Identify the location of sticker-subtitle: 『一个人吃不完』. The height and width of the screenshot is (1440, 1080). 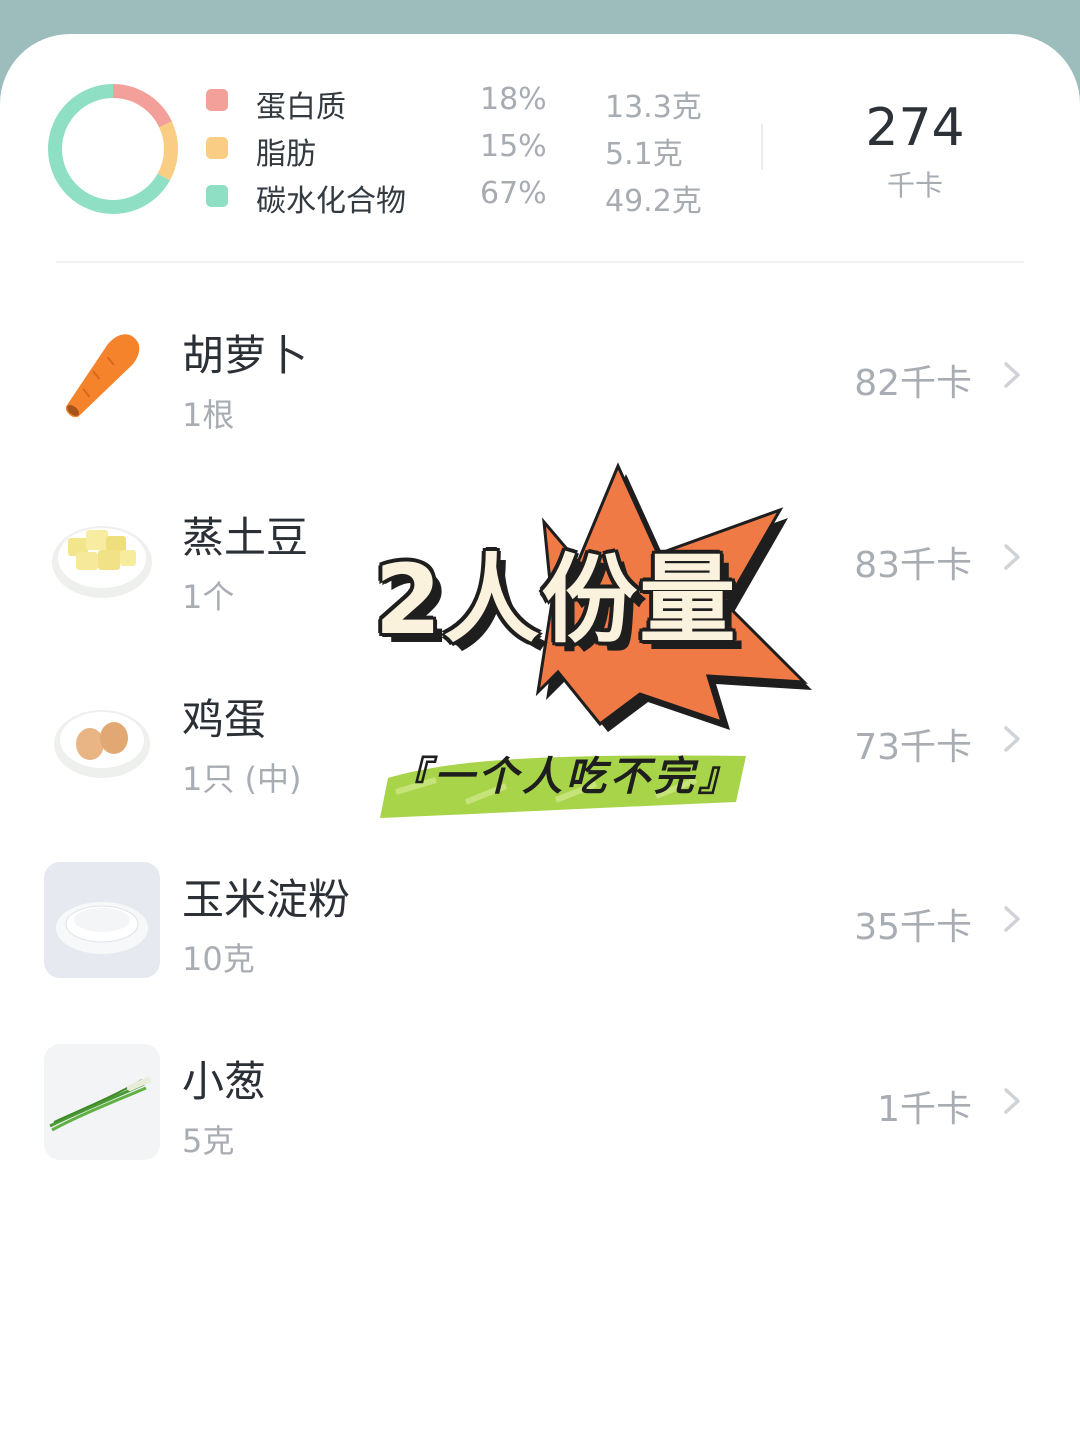
(566, 773).